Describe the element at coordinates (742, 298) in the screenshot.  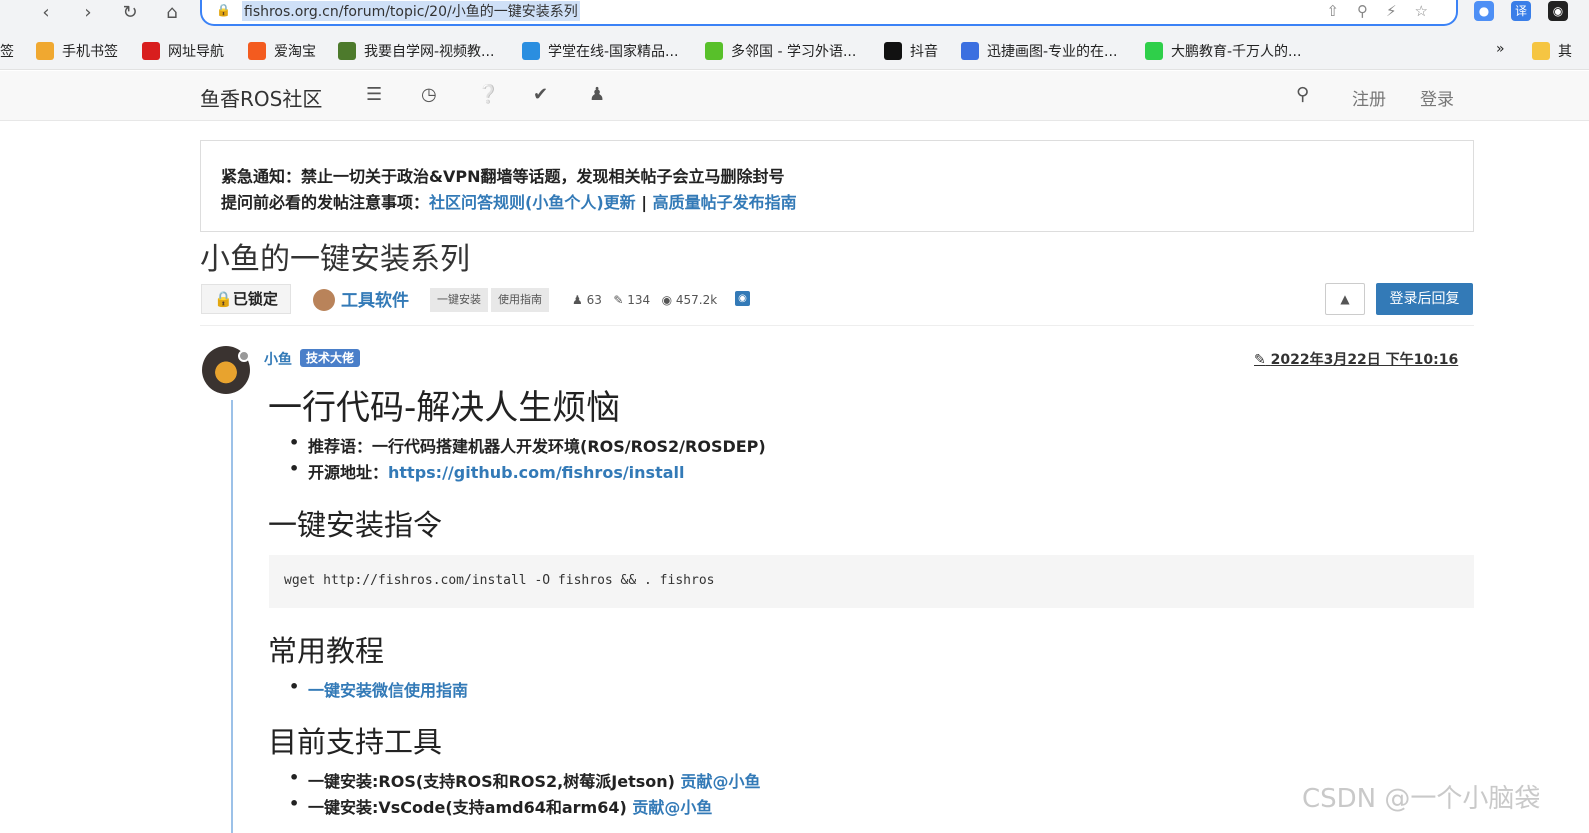
I see `rss-icon: ◉` at that location.